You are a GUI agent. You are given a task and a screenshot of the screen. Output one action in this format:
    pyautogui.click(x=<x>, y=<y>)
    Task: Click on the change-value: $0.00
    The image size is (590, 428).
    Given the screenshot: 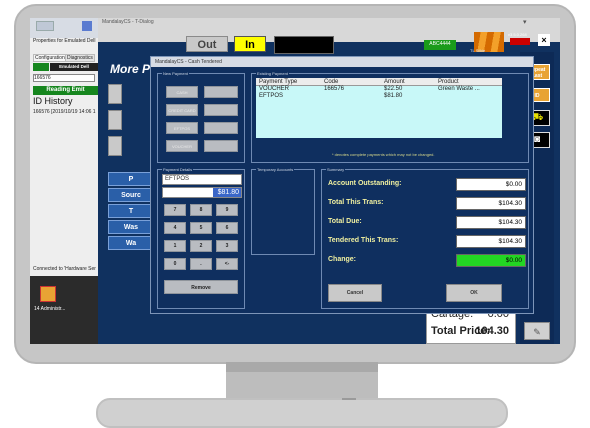 What is the action you would take?
    pyautogui.click(x=491, y=260)
    